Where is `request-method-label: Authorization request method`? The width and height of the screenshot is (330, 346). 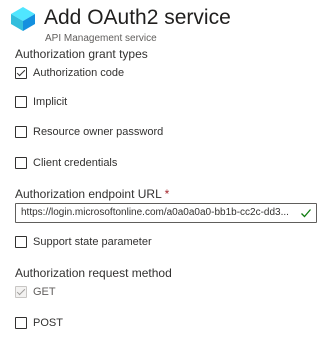
request-method-label: Authorization request method is located at coordinates (93, 273).